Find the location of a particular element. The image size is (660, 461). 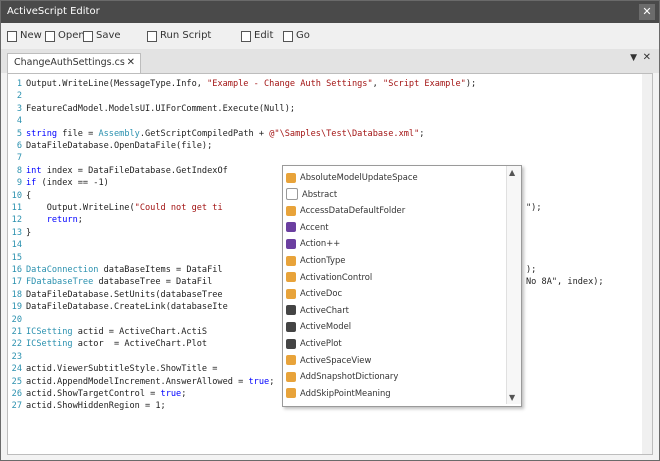

code-line: 7 is located at coordinates (18, 158).